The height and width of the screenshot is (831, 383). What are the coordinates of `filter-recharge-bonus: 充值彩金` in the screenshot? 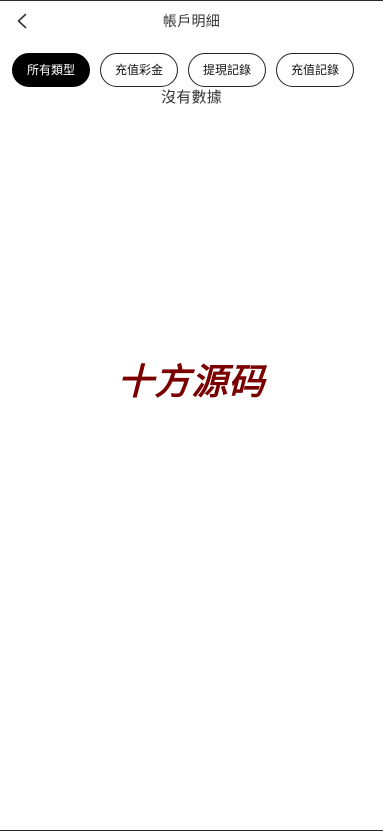 It's located at (139, 70).